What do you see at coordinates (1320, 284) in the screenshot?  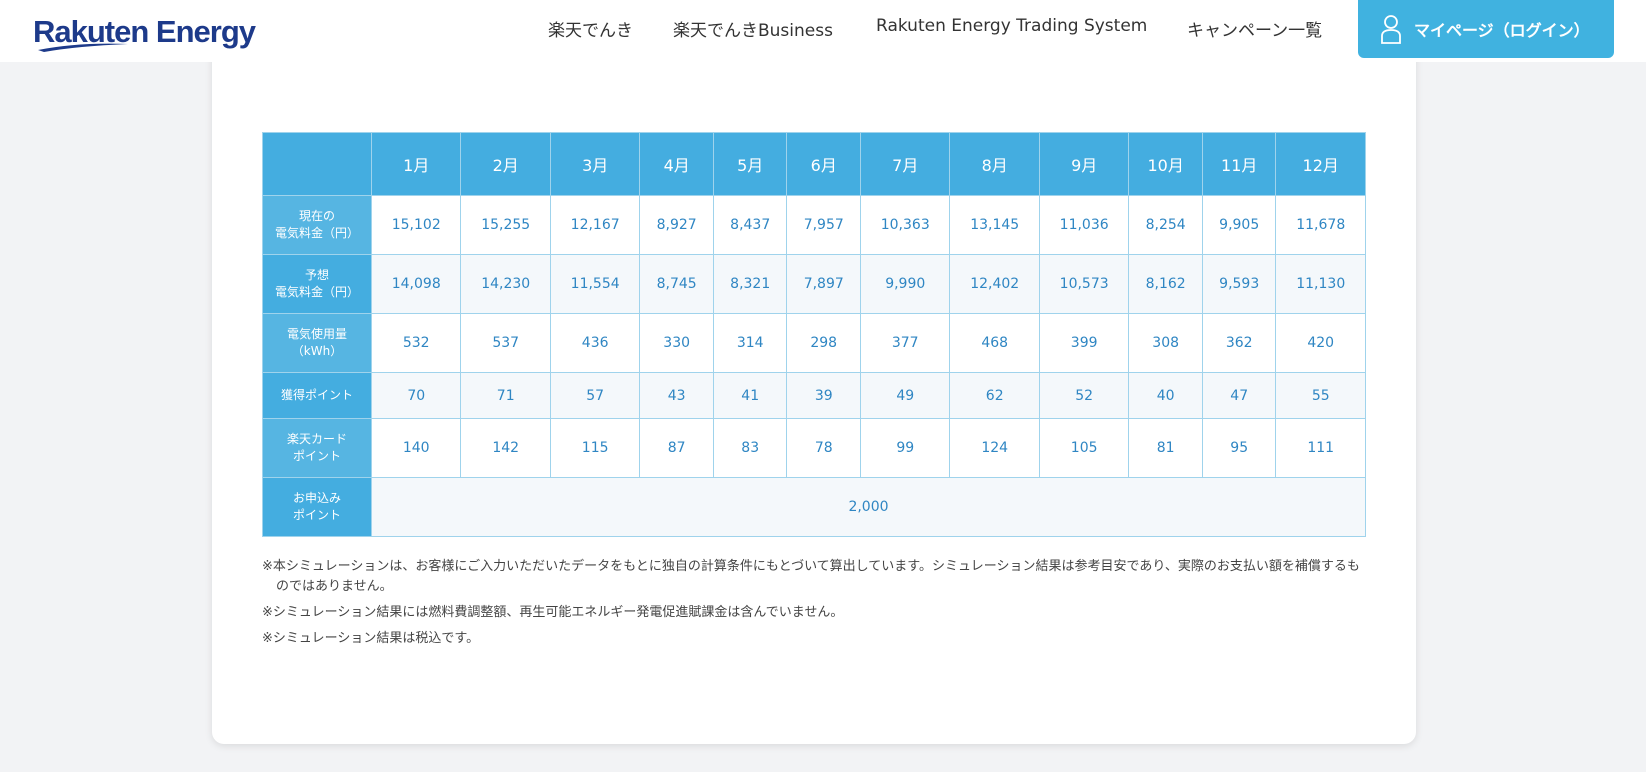 I see `value-cell: 11,130` at bounding box center [1320, 284].